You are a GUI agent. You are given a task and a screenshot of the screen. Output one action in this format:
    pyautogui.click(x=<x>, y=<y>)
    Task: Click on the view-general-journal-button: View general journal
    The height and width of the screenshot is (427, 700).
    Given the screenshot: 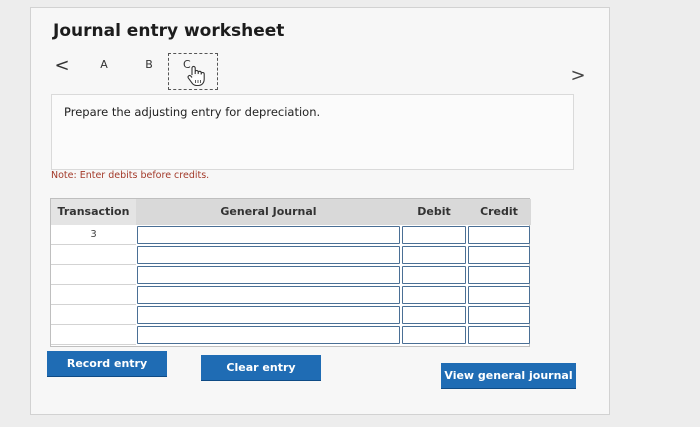 What is the action you would take?
    pyautogui.click(x=508, y=375)
    